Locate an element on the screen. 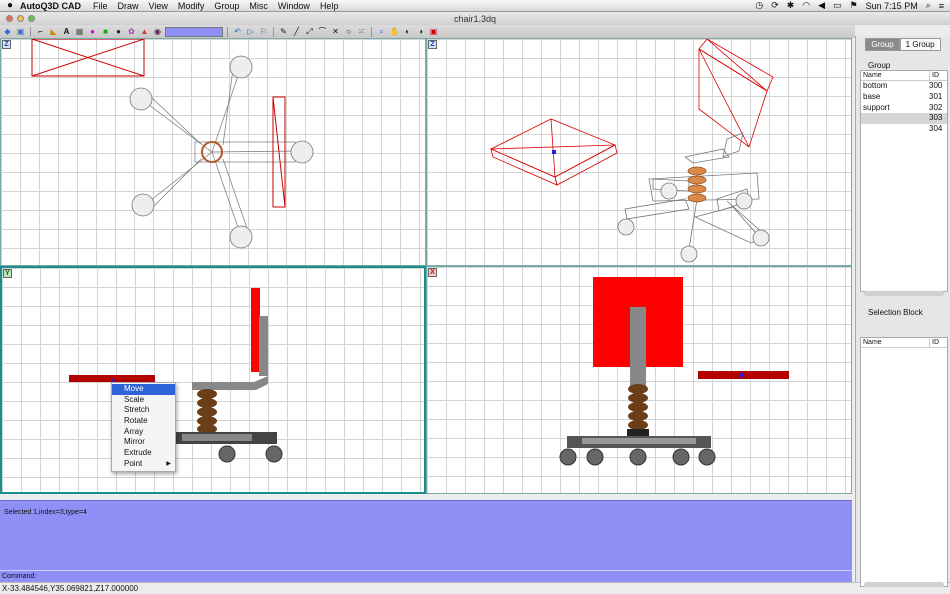 The image size is (950, 594). command-line: Command: is located at coordinates (426, 576).